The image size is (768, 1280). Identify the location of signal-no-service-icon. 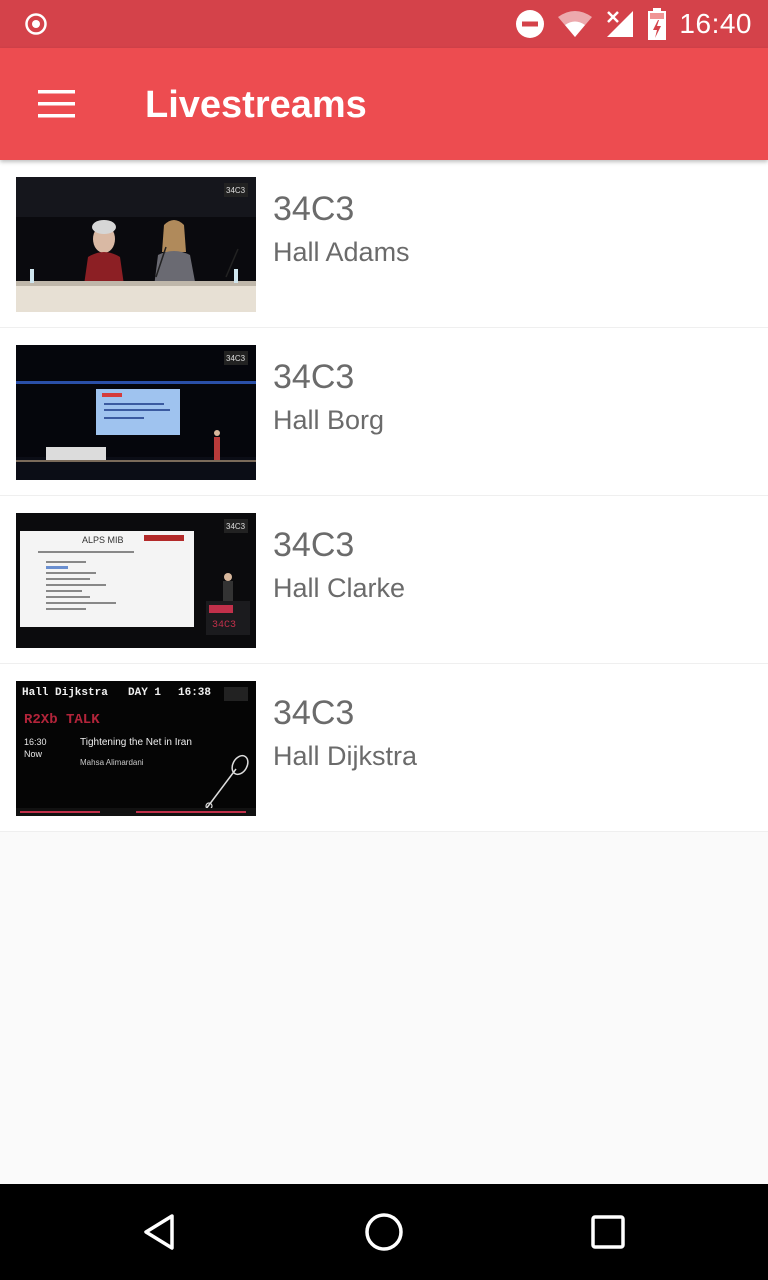
(620, 24).